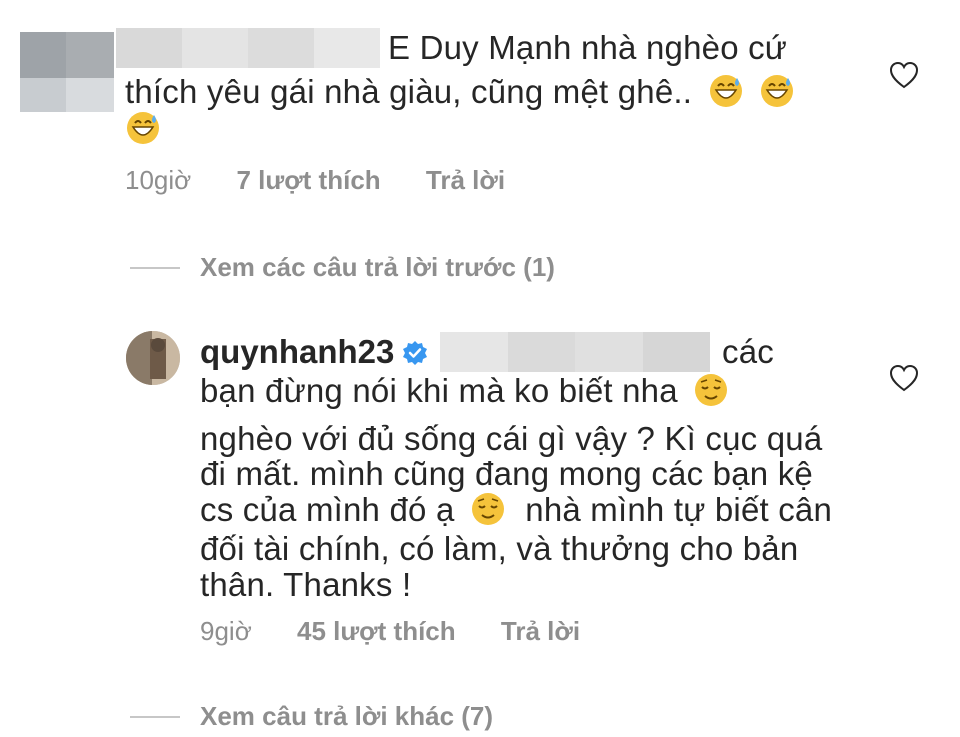  What do you see at coordinates (248, 48) in the screenshot?
I see `blurred-username` at bounding box center [248, 48].